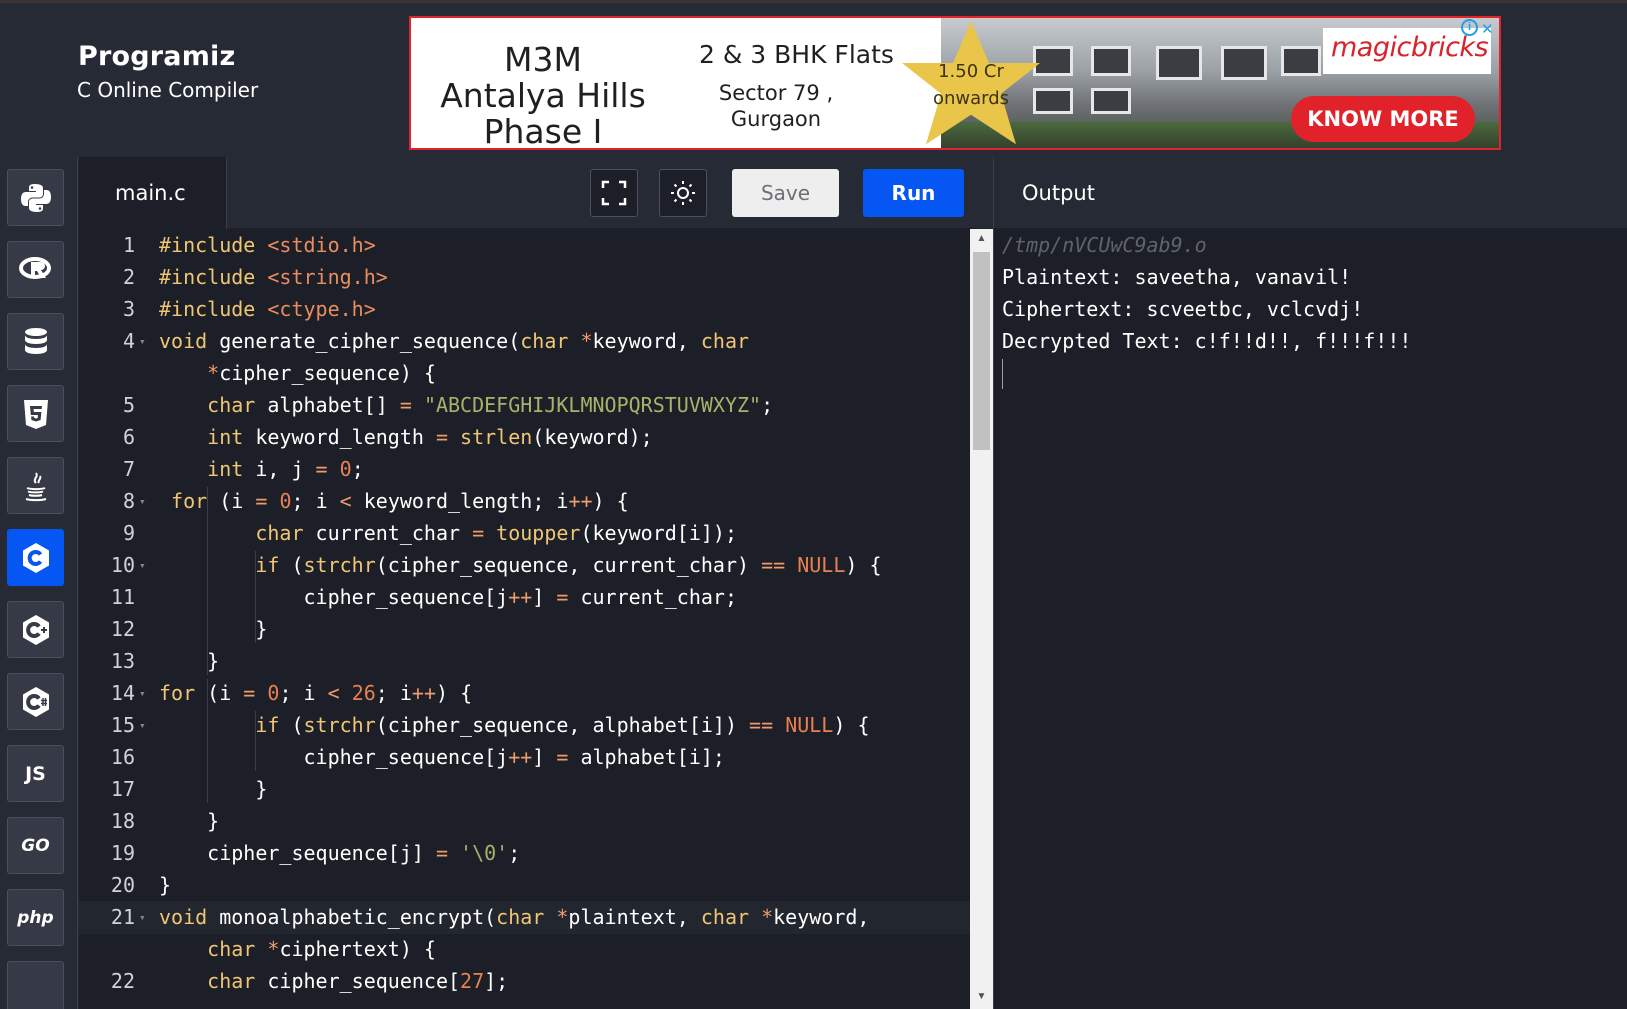  Describe the element at coordinates (35, 341) in the screenshot. I see `sql-icon` at that location.